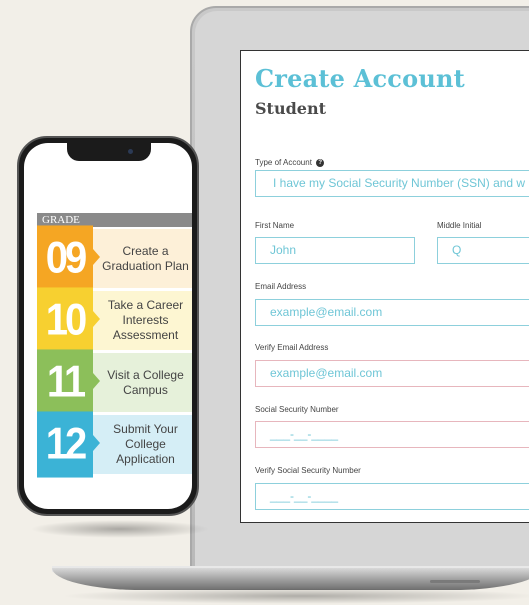 This screenshot has width=529, height=605. What do you see at coordinates (457, 250) in the screenshot?
I see `middle-initial-placeholder: Q` at bounding box center [457, 250].